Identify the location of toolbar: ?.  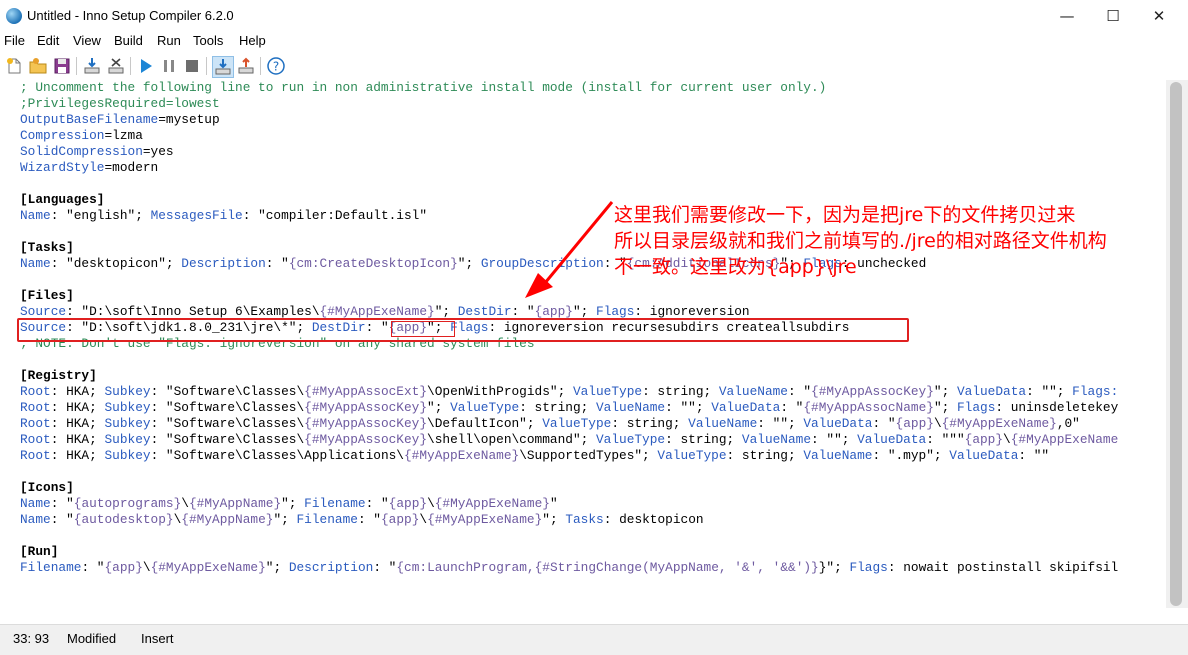
(594, 66).